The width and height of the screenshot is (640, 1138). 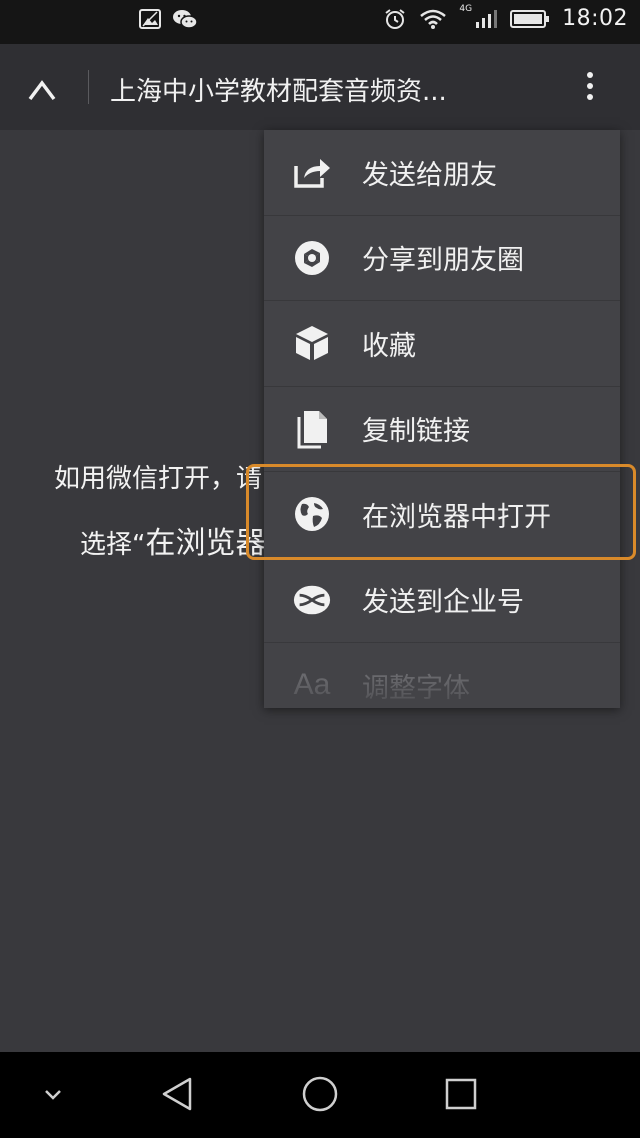 I want to click on menu-item-label: 发送到企业号, so click(x=443, y=603).